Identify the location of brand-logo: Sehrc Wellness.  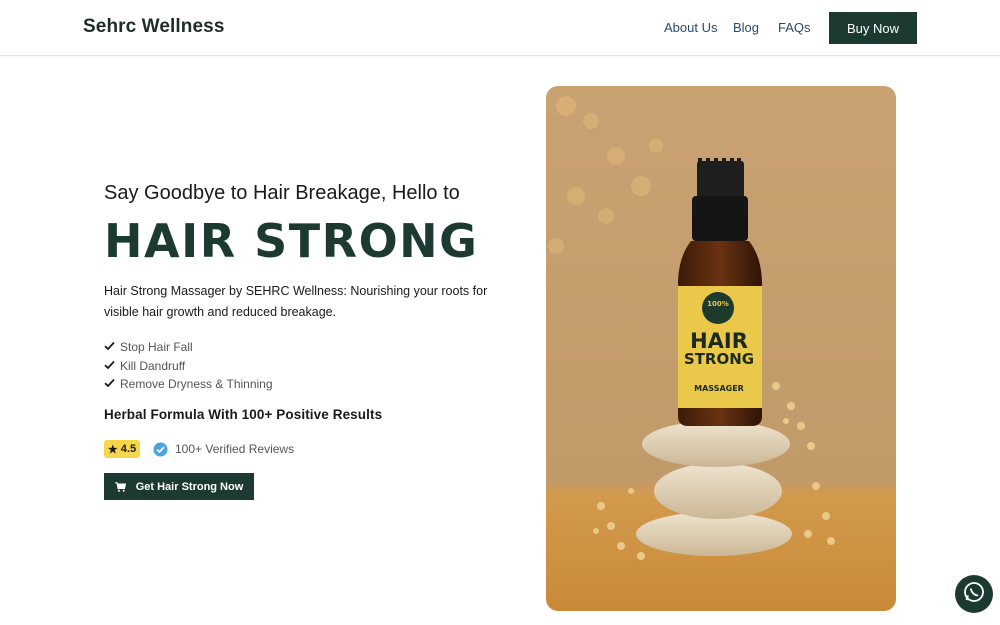
(154, 27).